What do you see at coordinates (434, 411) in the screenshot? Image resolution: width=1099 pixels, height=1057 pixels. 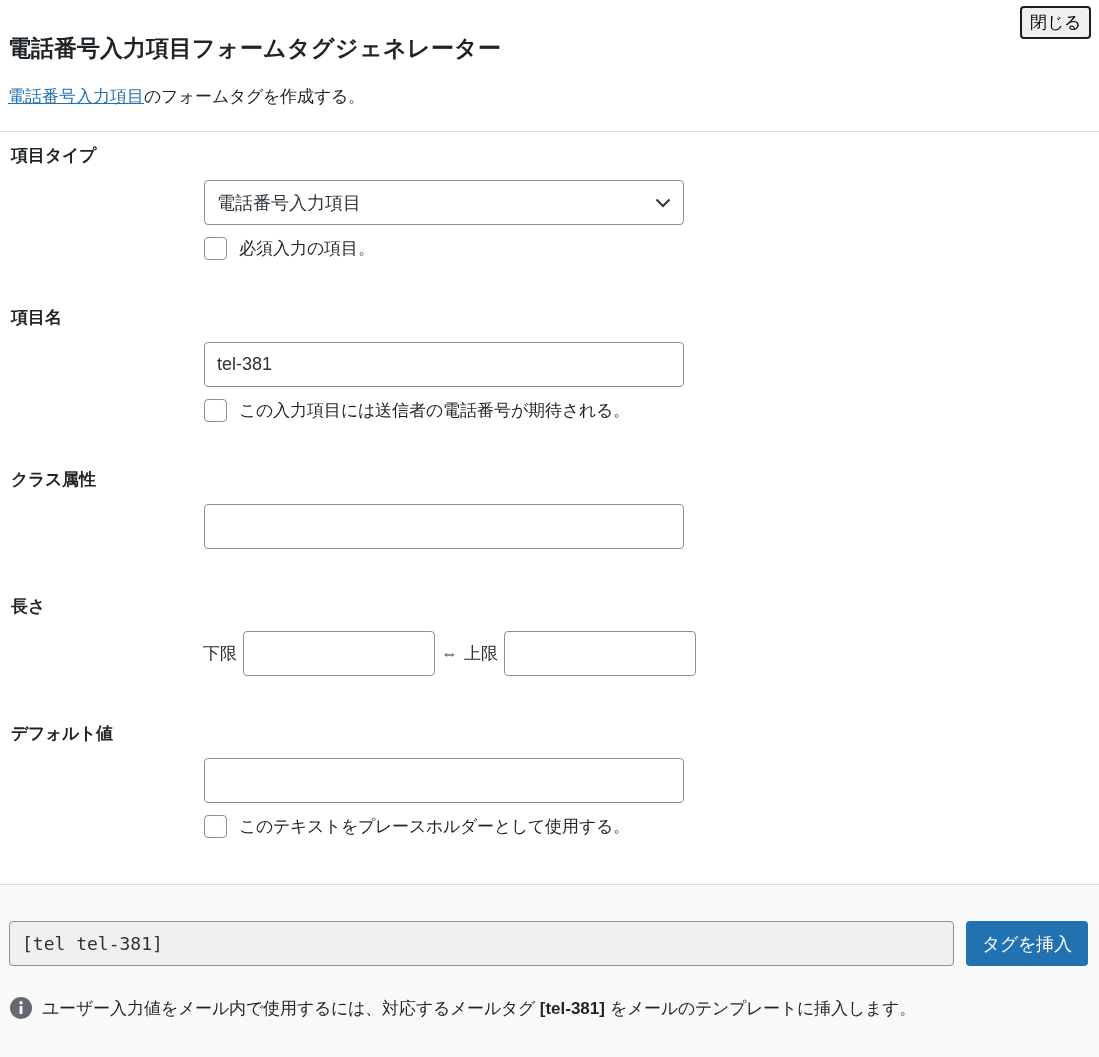 I see `checkbox-label: この入力項目には送信者の電話番号が期待される。` at bounding box center [434, 411].